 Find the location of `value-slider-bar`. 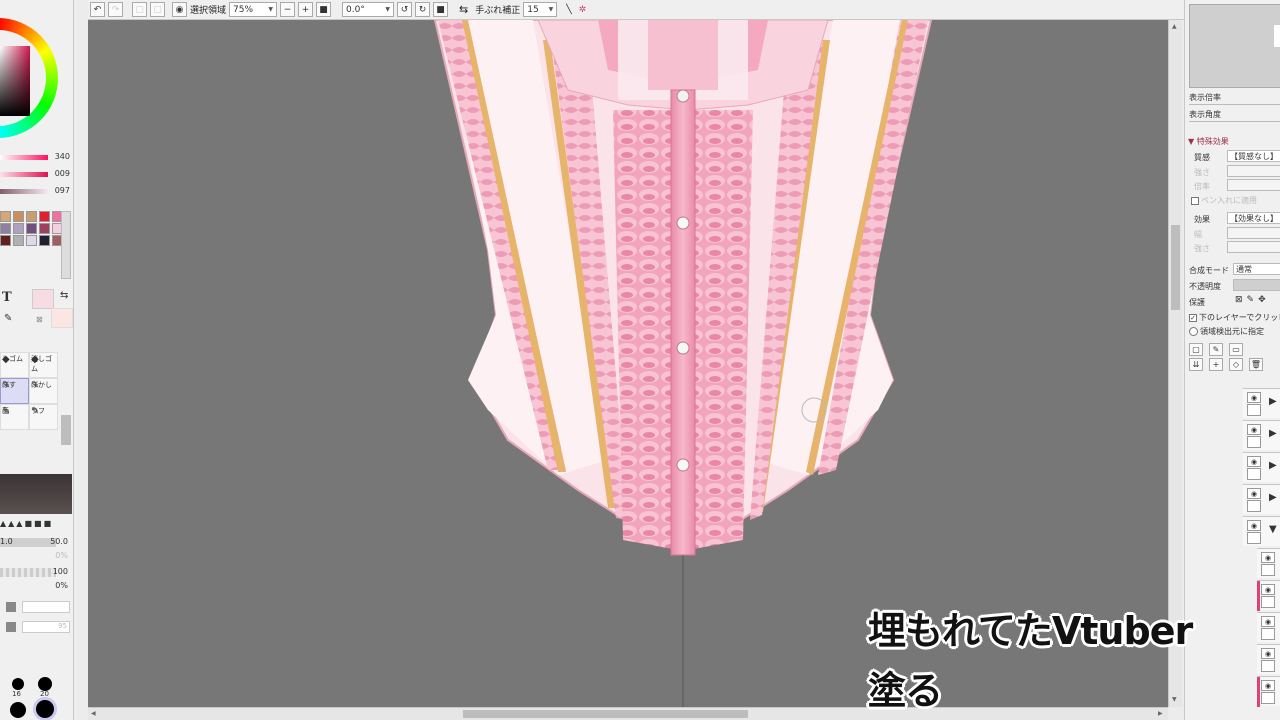

value-slider-bar is located at coordinates (24, 191).